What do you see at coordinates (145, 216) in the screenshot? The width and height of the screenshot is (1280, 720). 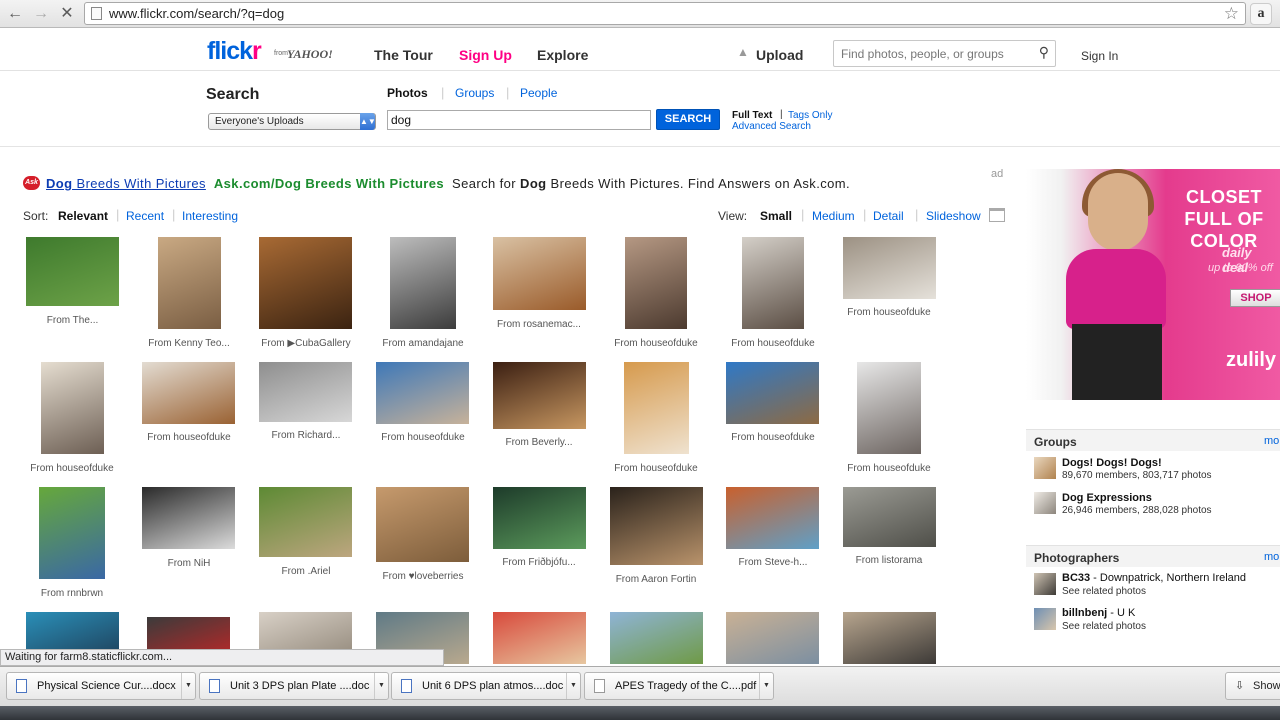 I see `sort-recent: Recent` at bounding box center [145, 216].